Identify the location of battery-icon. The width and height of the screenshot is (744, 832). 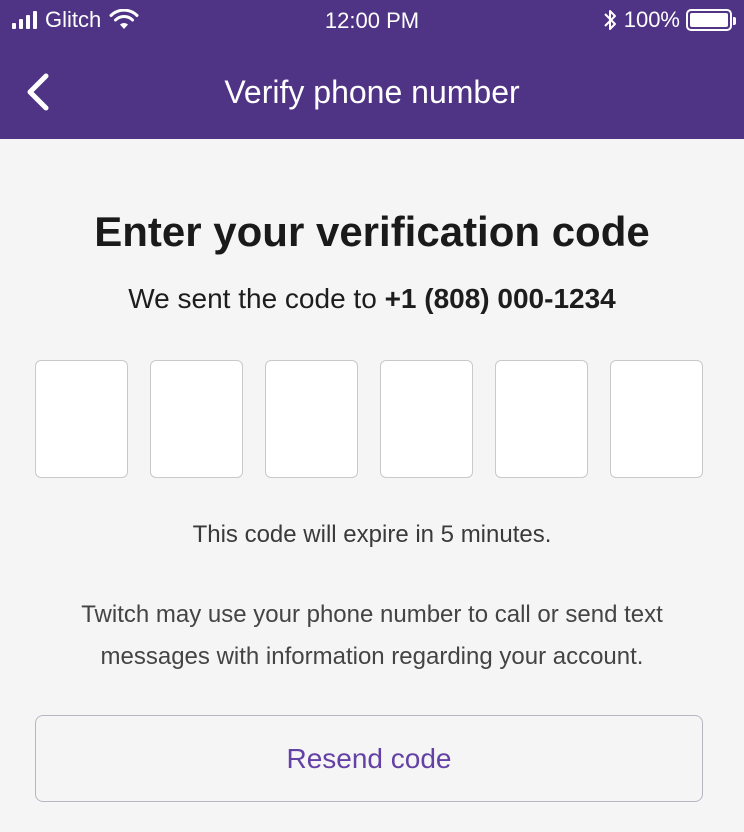
(711, 20).